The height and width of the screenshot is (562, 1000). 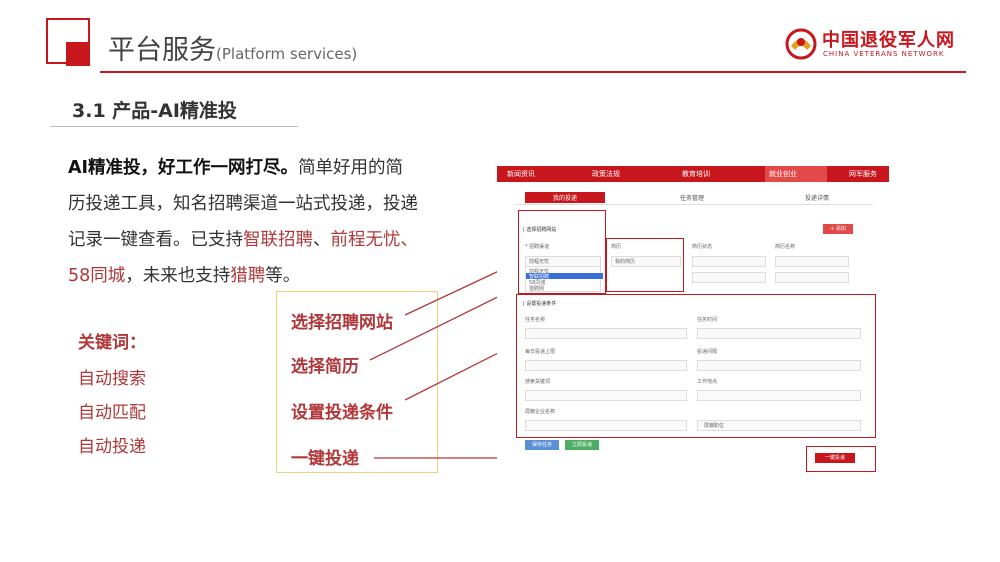 What do you see at coordinates (521, 174) in the screenshot?
I see `mock-nav-item: 新闻资讯` at bounding box center [521, 174].